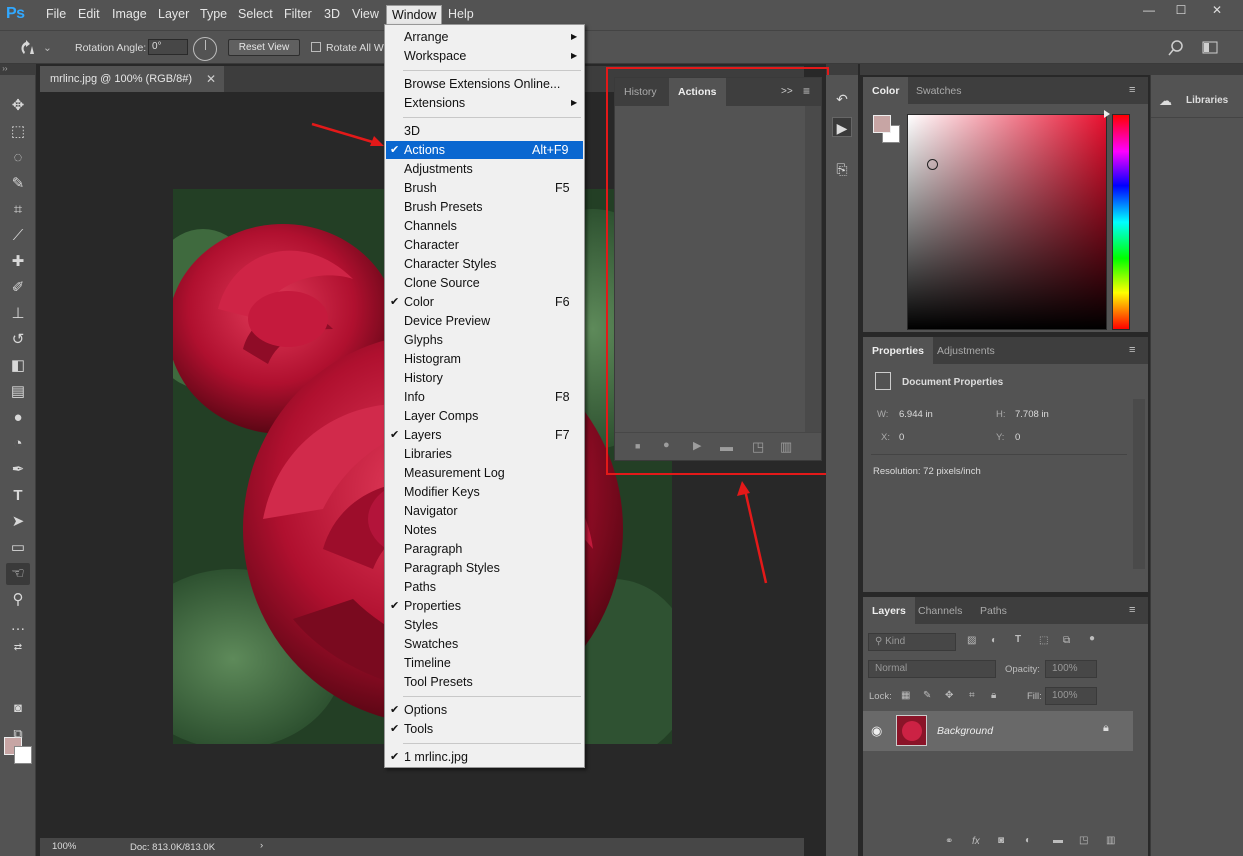 The image size is (1243, 856). Describe the element at coordinates (1092, 638) in the screenshot. I see `filter-toggle-icon: ●` at that location.